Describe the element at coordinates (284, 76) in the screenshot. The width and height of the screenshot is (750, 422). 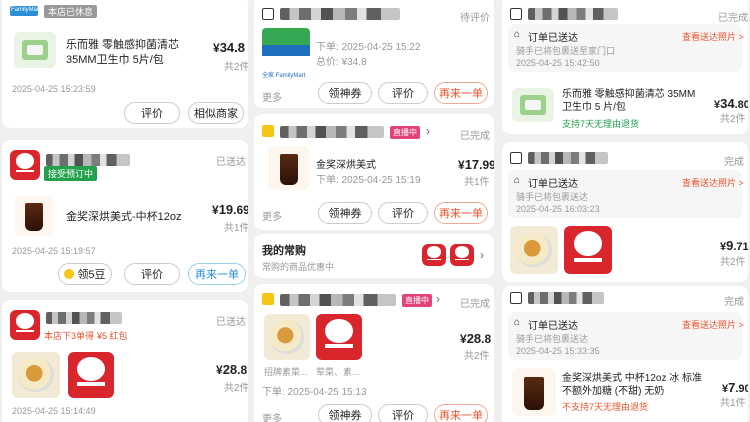
I see `familymart-logo-text: 全家 FamilyMart` at that location.